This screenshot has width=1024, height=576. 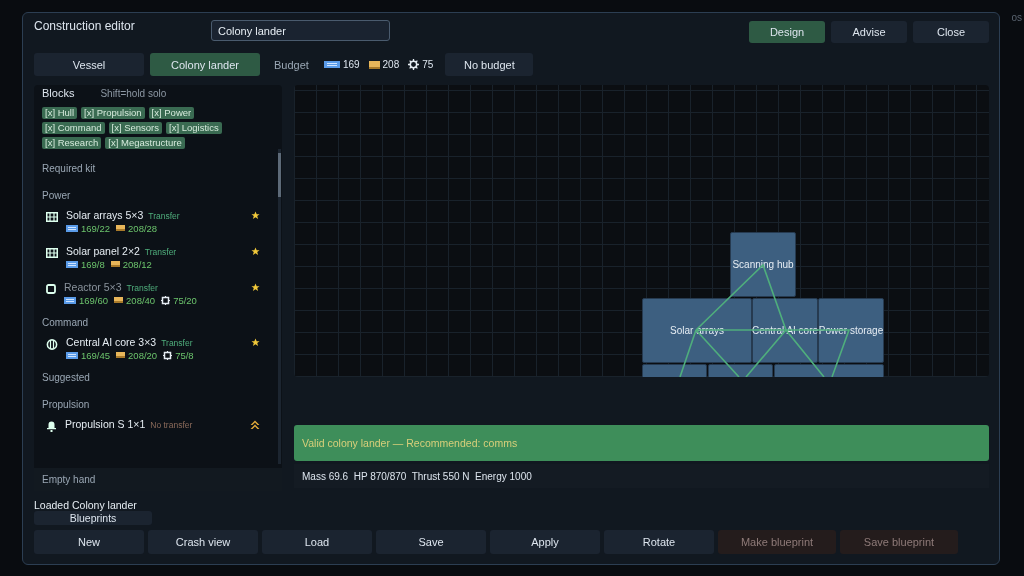 I want to click on module-block: Central AI core, so click(x=785, y=330).